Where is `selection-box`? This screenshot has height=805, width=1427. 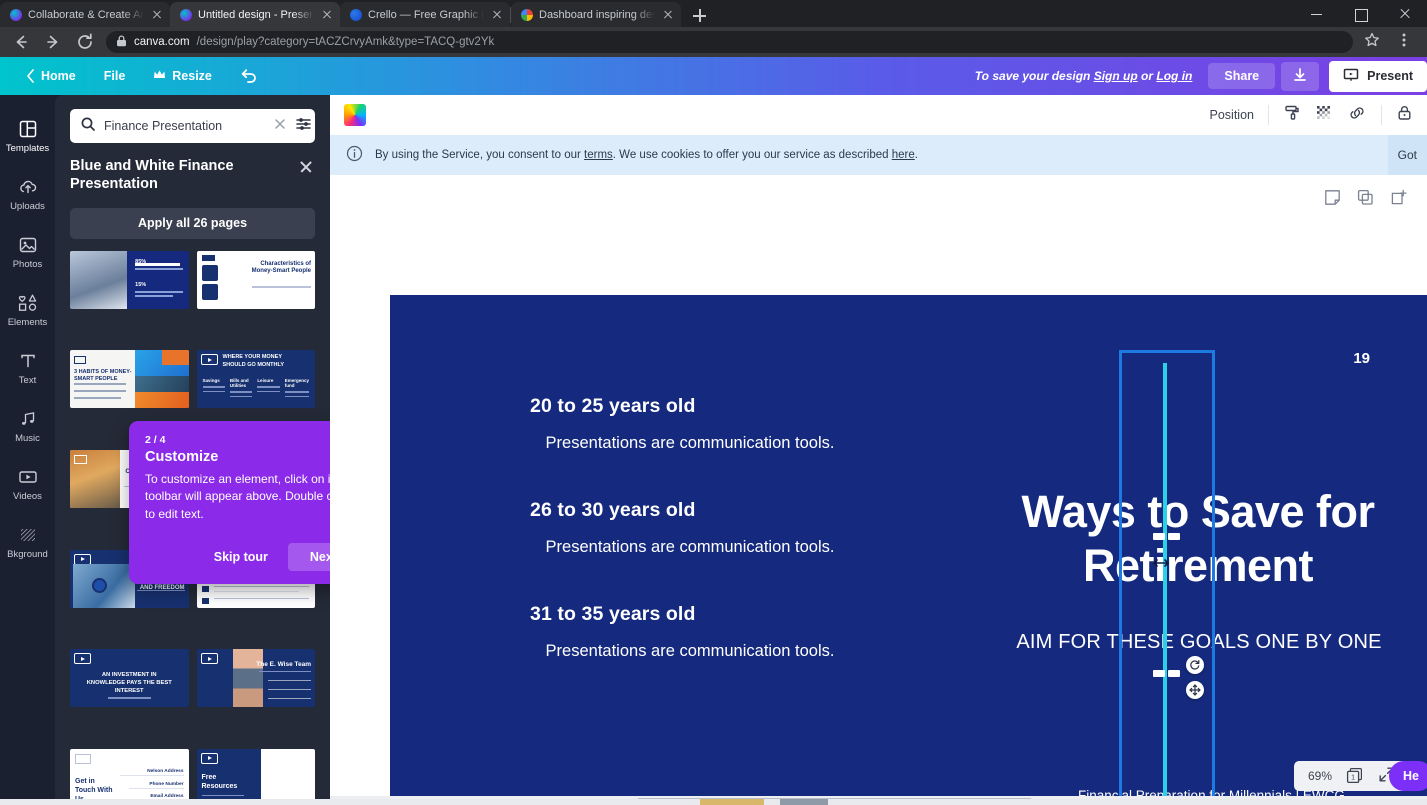
selection-box is located at coordinates (1167, 577).